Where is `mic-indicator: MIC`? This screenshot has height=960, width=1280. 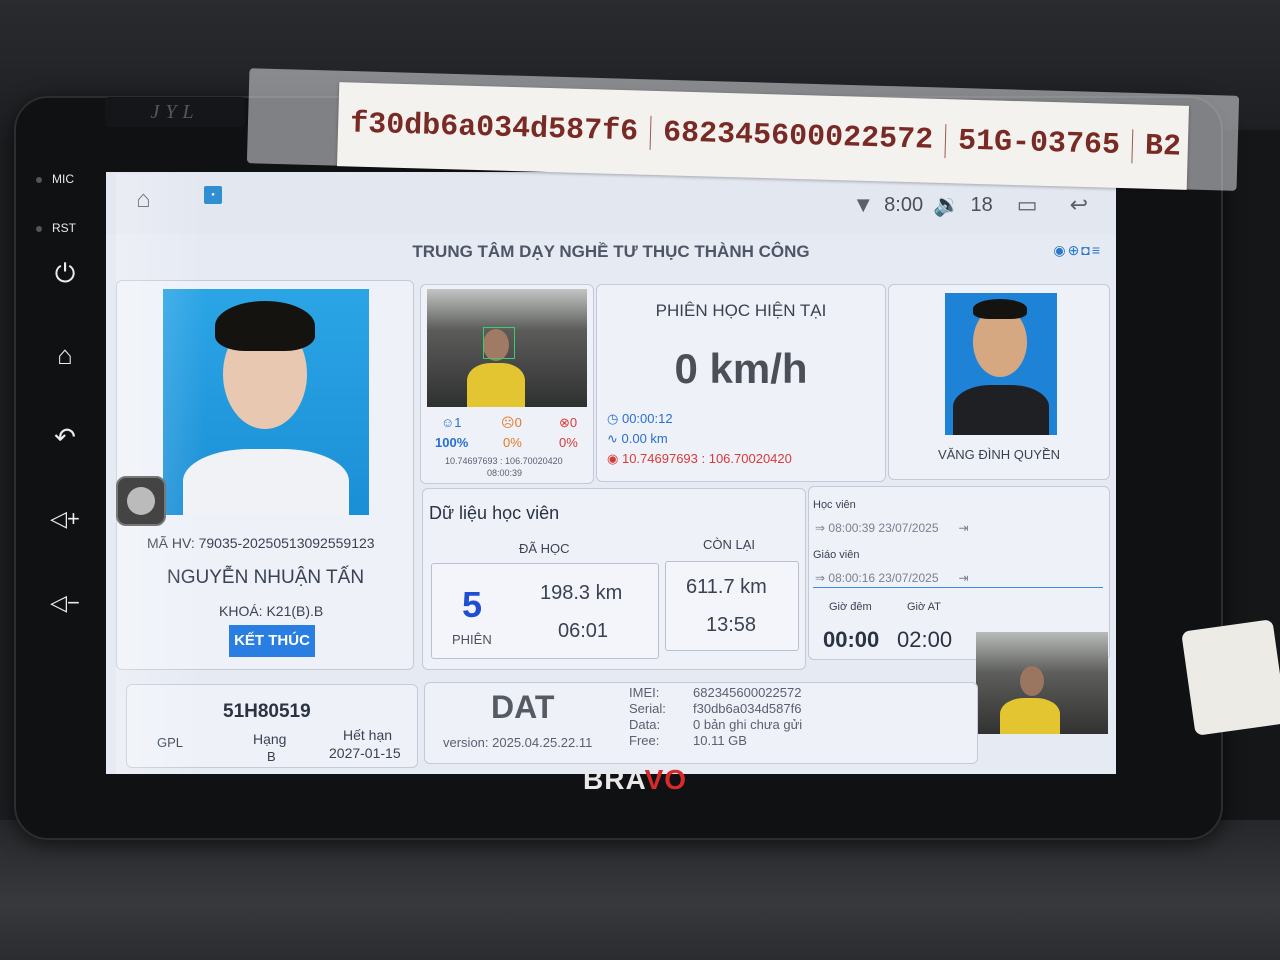 mic-indicator: MIC is located at coordinates (55, 179).